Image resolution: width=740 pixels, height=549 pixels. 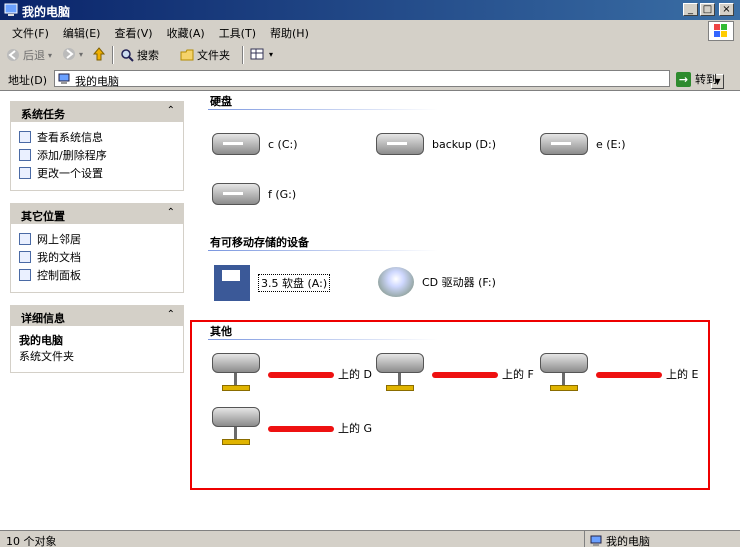 I want to click on place-my-documents: 我的文档, so click(x=97, y=257).